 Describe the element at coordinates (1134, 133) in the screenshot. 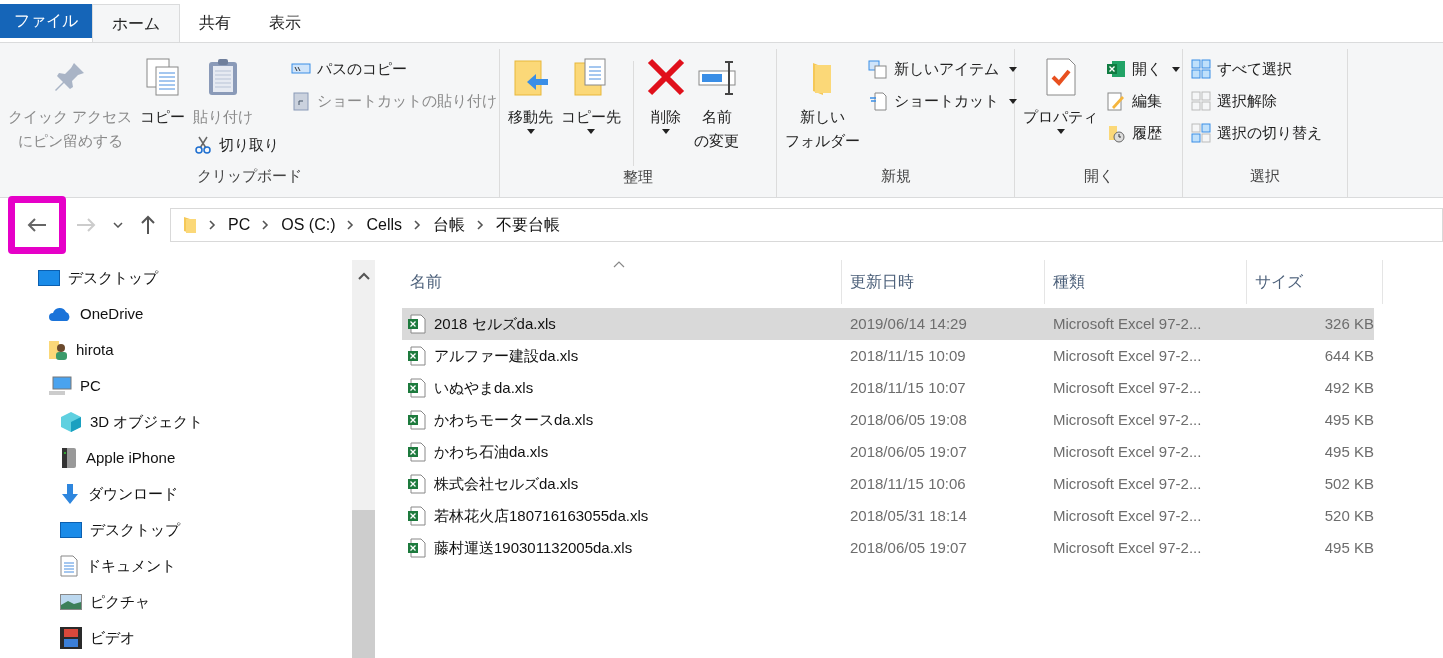

I see `history-button: 履歴` at that location.